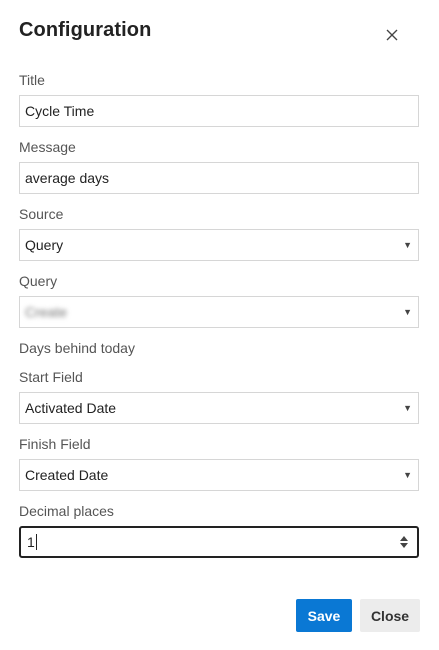 Image resolution: width=439 pixels, height=650 pixels. I want to click on decimal-places-value: 1, so click(31, 542).